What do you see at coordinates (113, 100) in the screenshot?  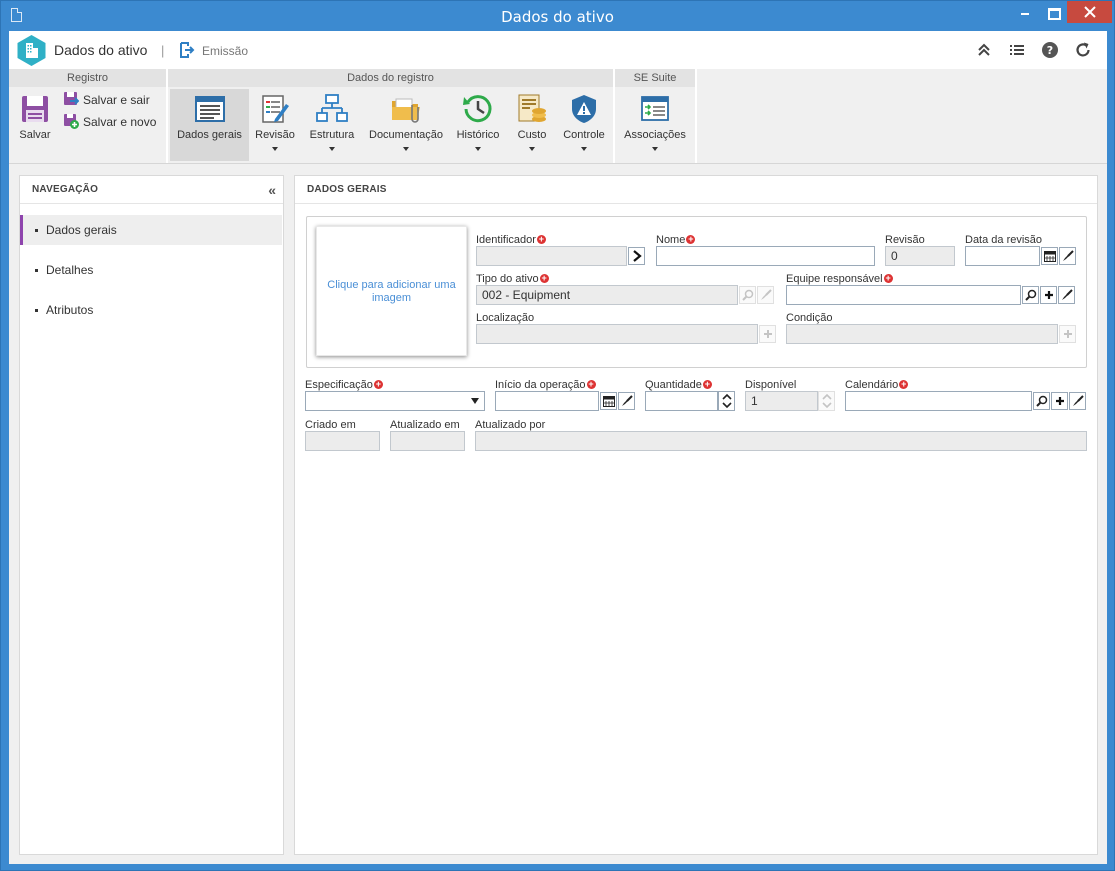 I see `save-and-exit-button: Salvar e sair` at bounding box center [113, 100].